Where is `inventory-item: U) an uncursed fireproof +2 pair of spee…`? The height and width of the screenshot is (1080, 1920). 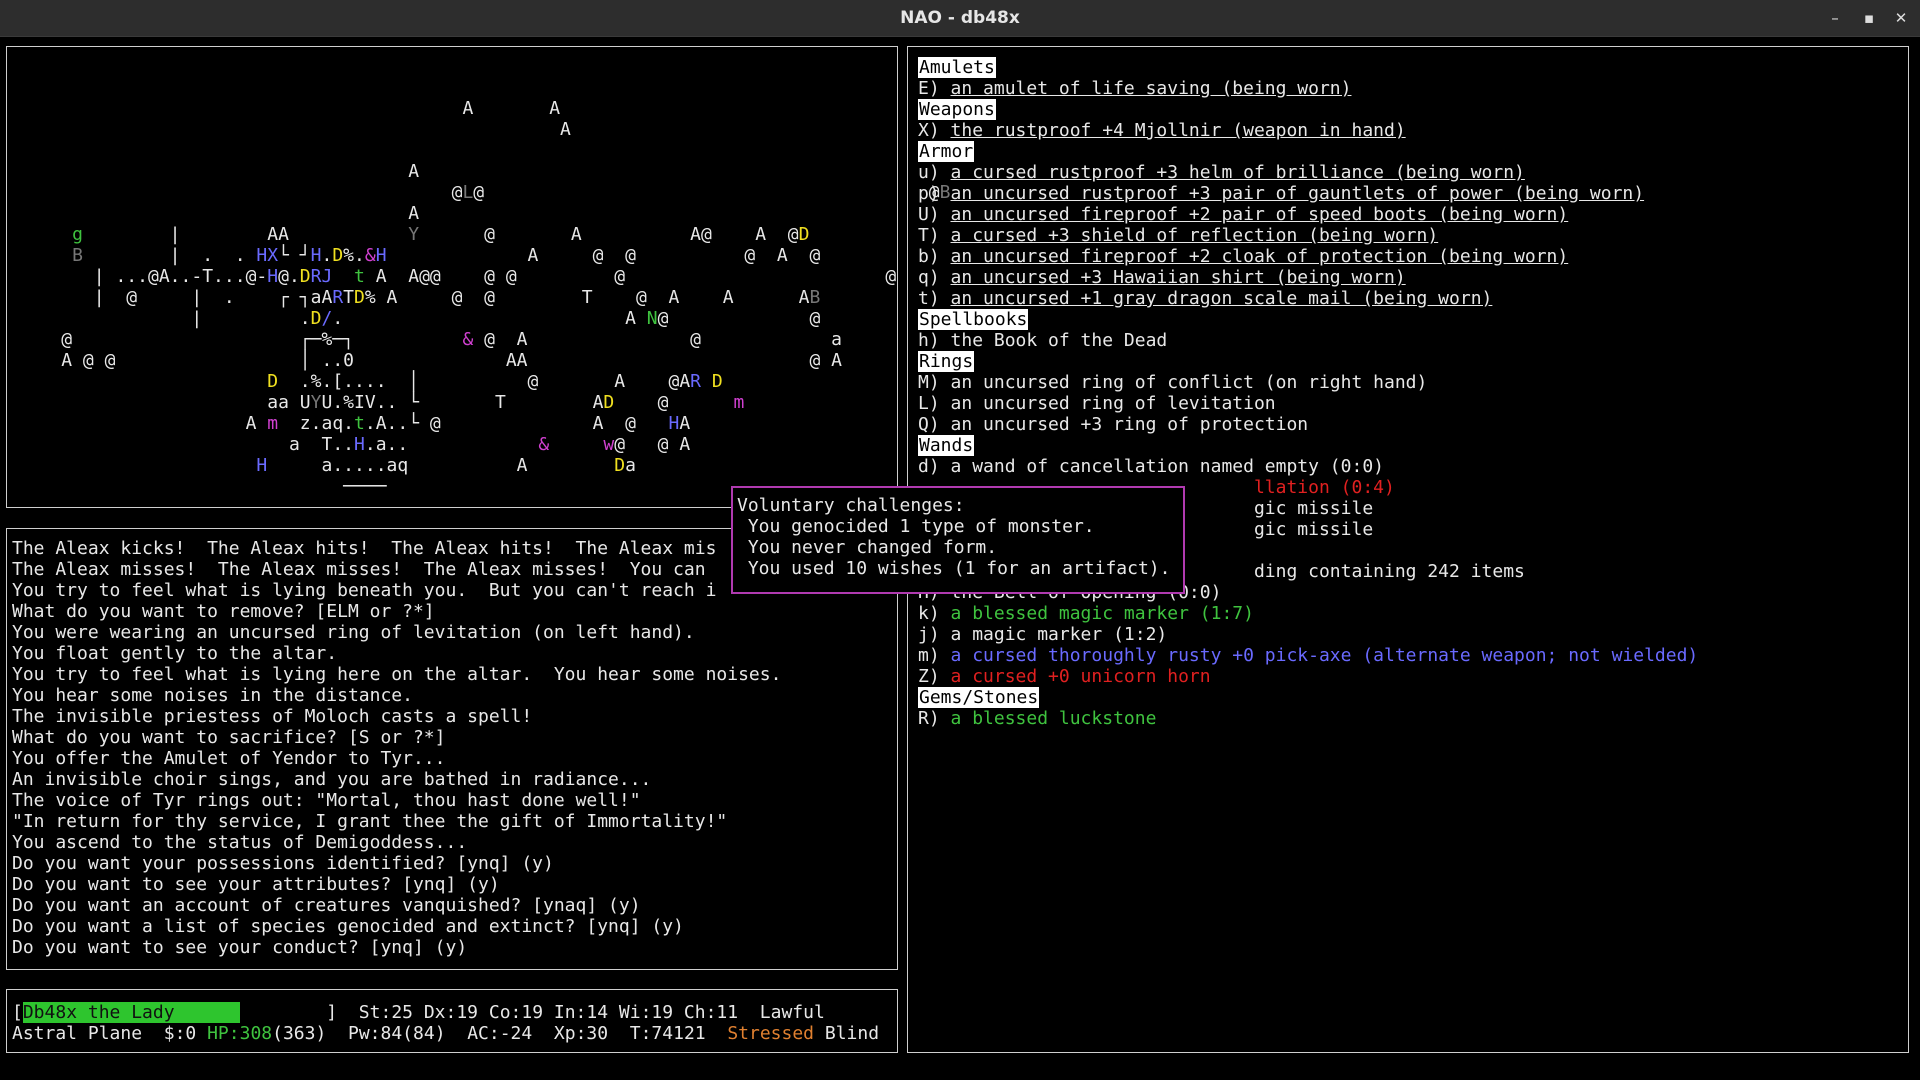
inventory-item: U) an uncursed fireproof +2 pair of spee… is located at coordinates (1243, 214).